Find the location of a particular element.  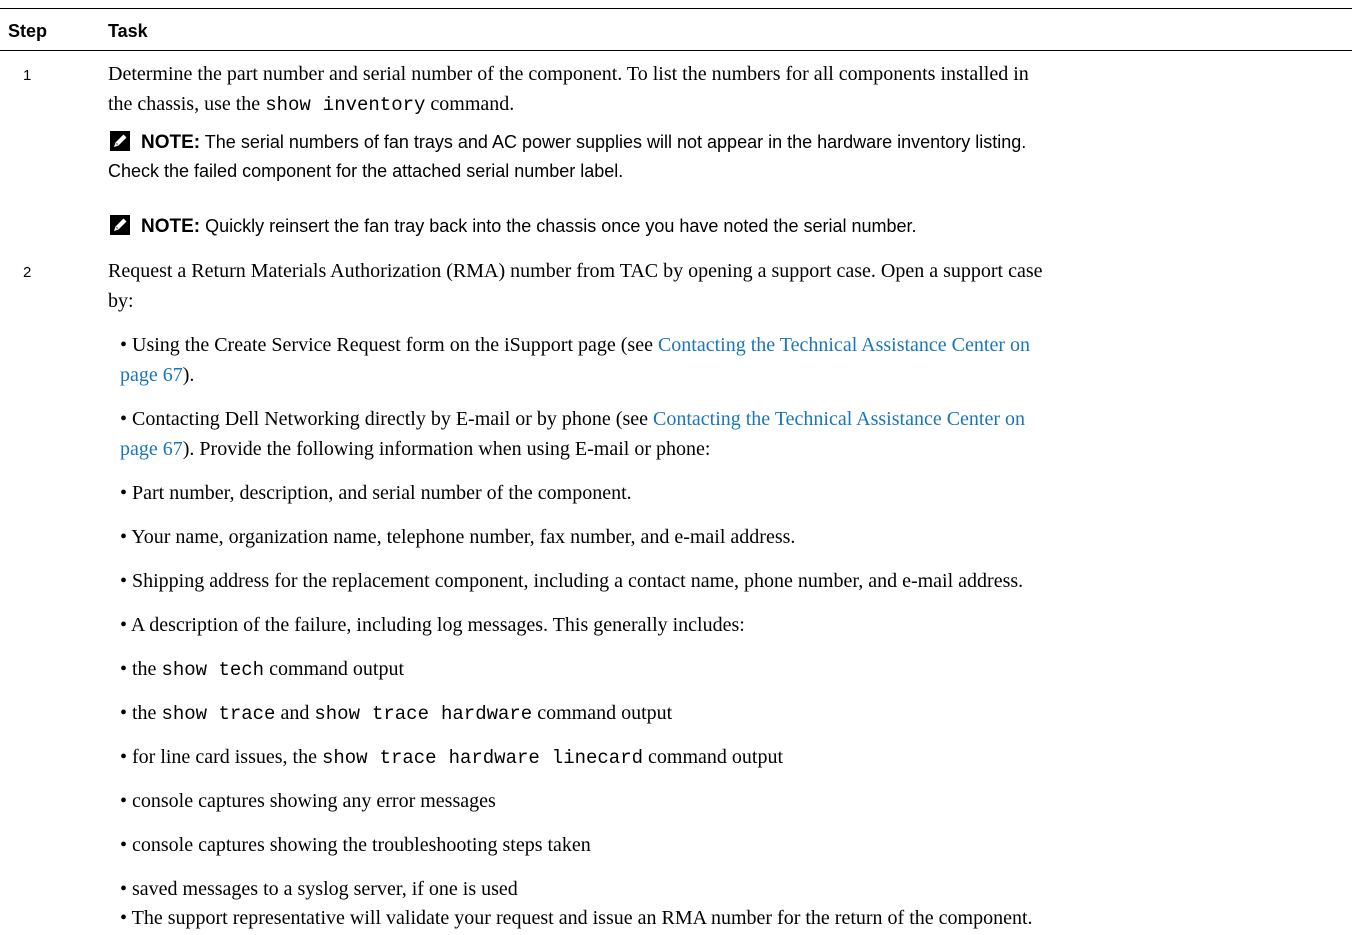

step-1-line-2-pre: the chassis, use the is located at coordinates (184, 104).